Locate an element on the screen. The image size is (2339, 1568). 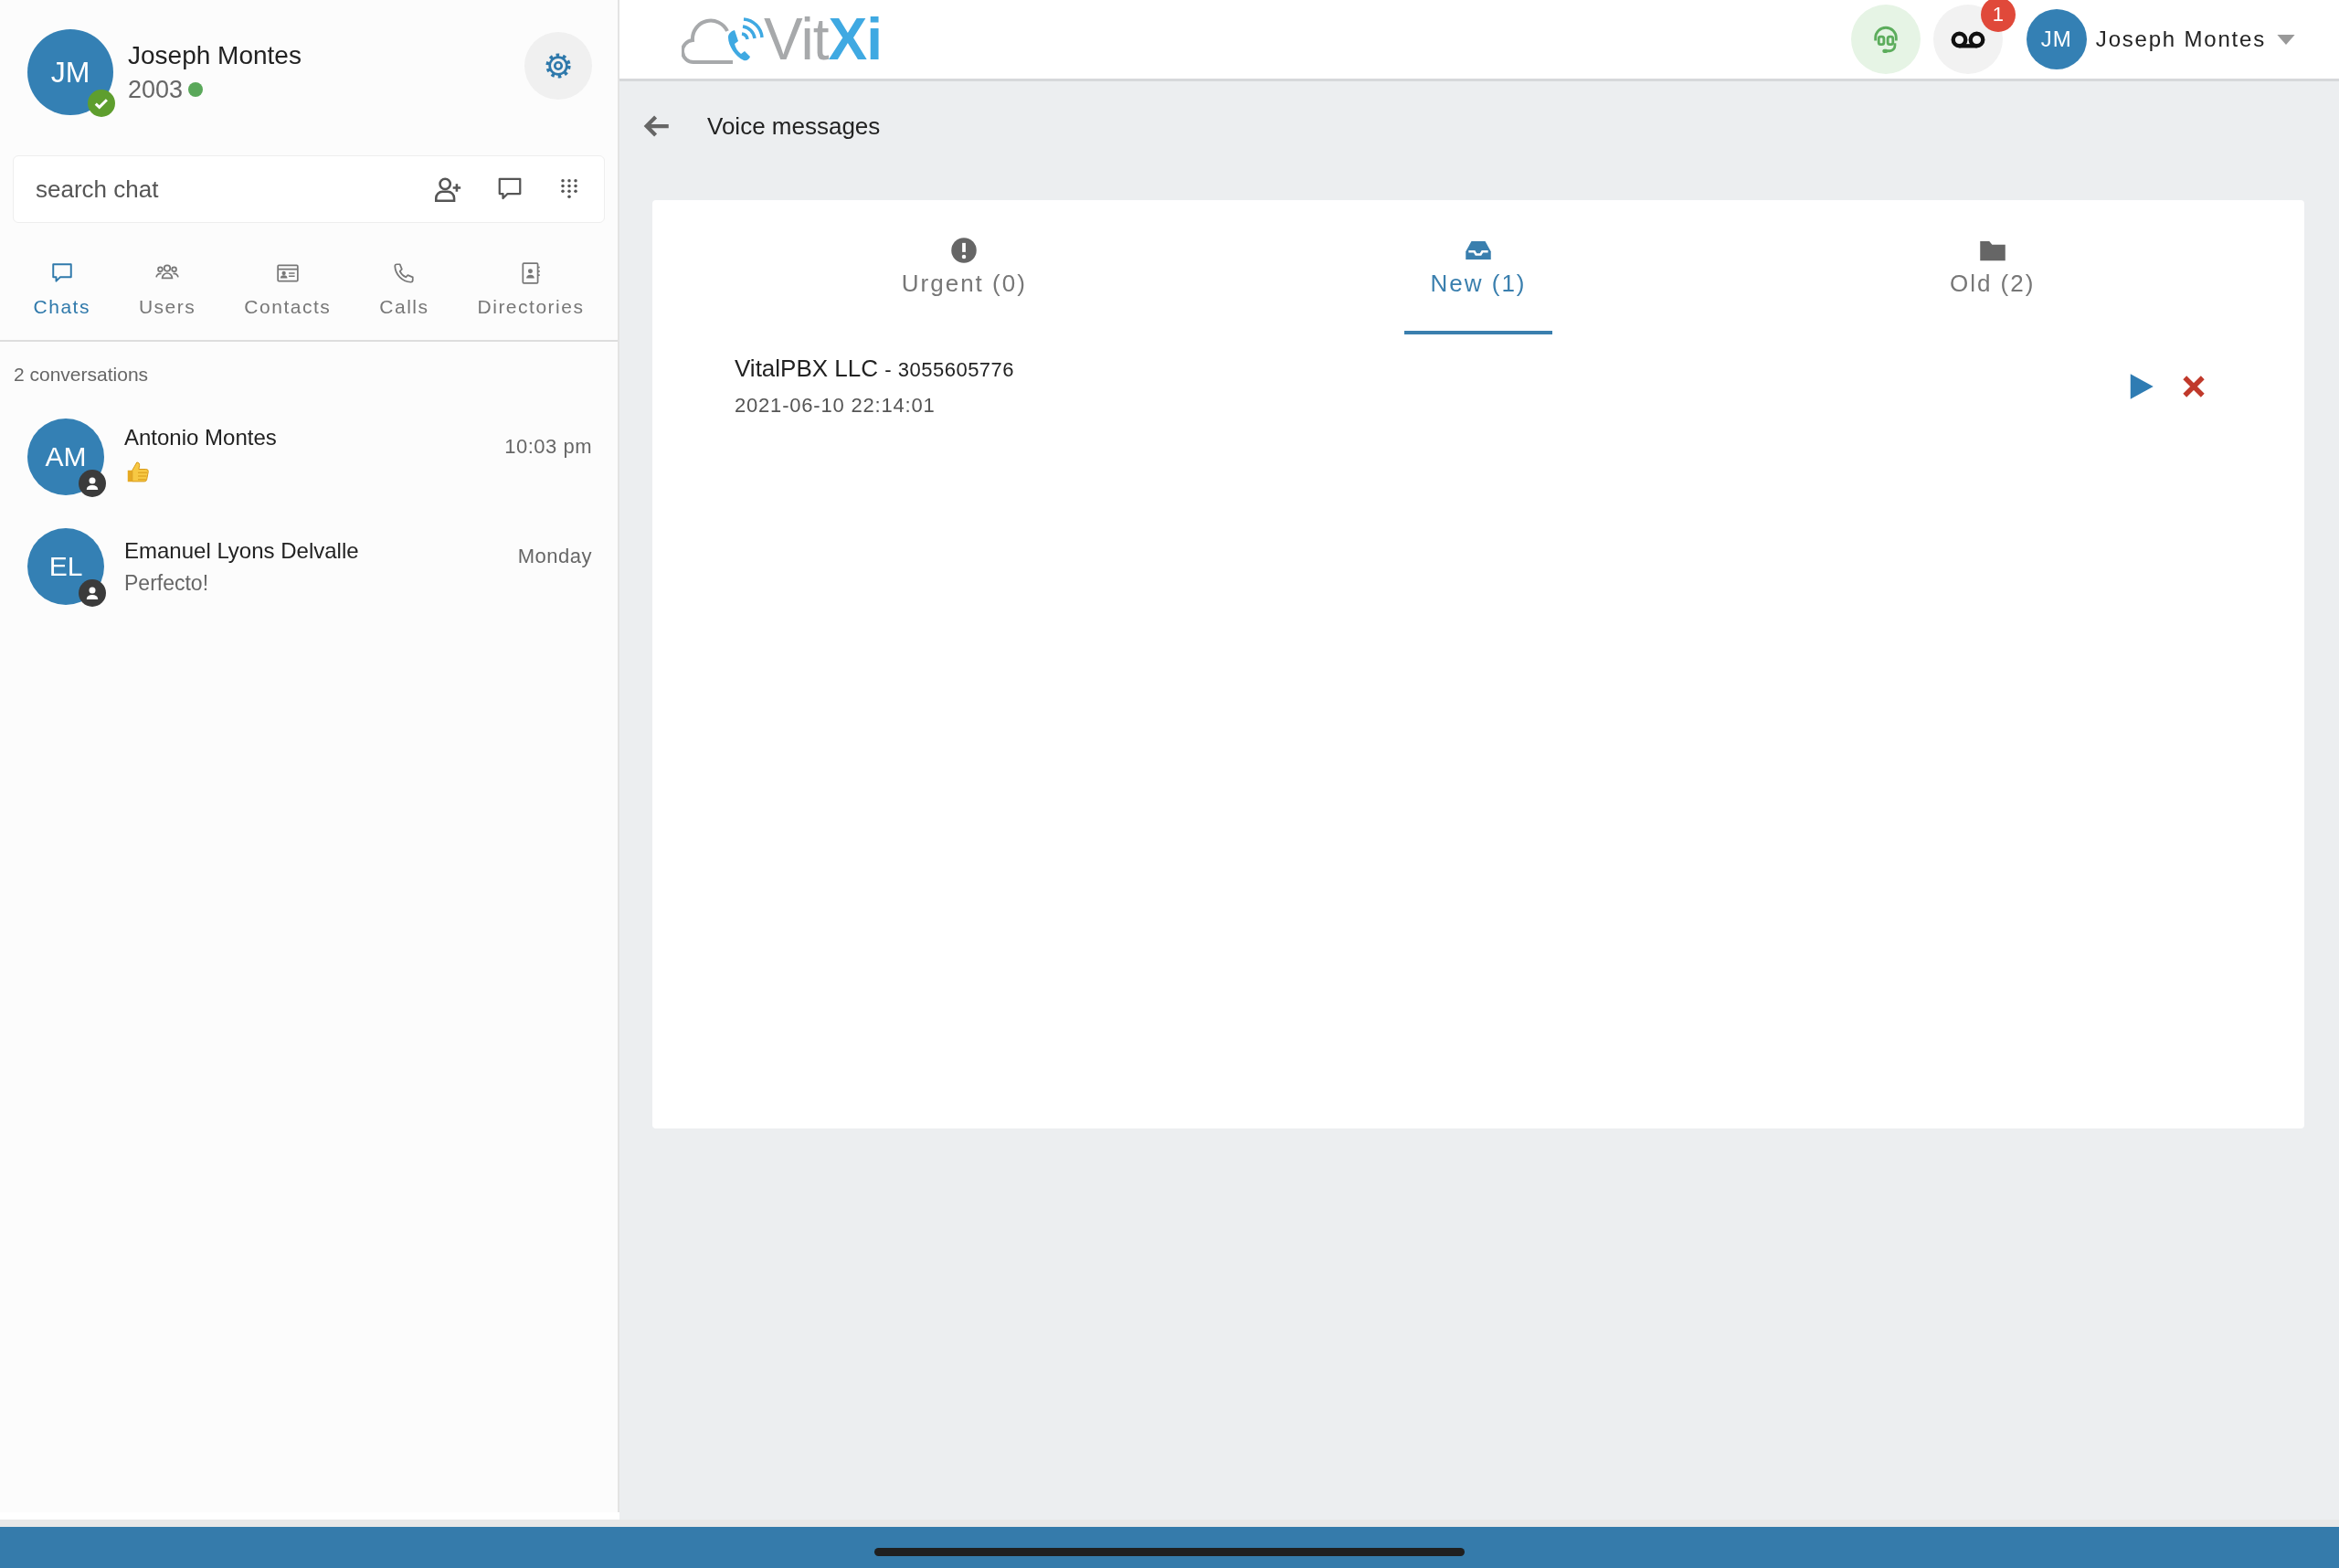
exclamation-circle-icon is located at coordinates (965, 251).